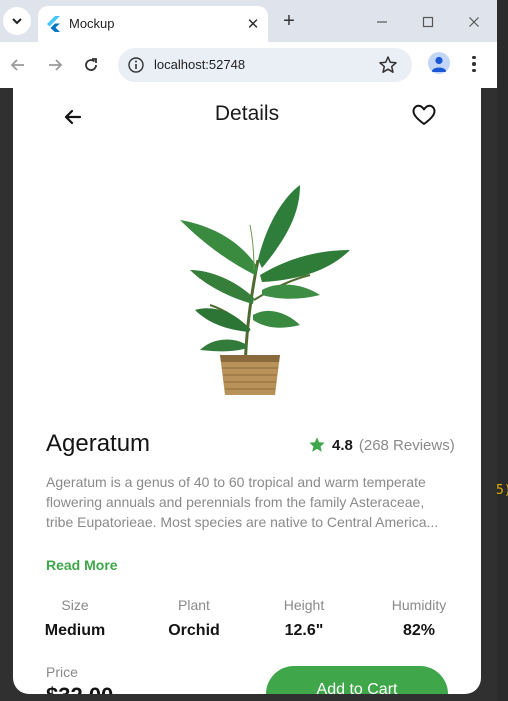 The height and width of the screenshot is (701, 508). Describe the element at coordinates (304, 605) in the screenshot. I see `spec-label: Height` at that location.